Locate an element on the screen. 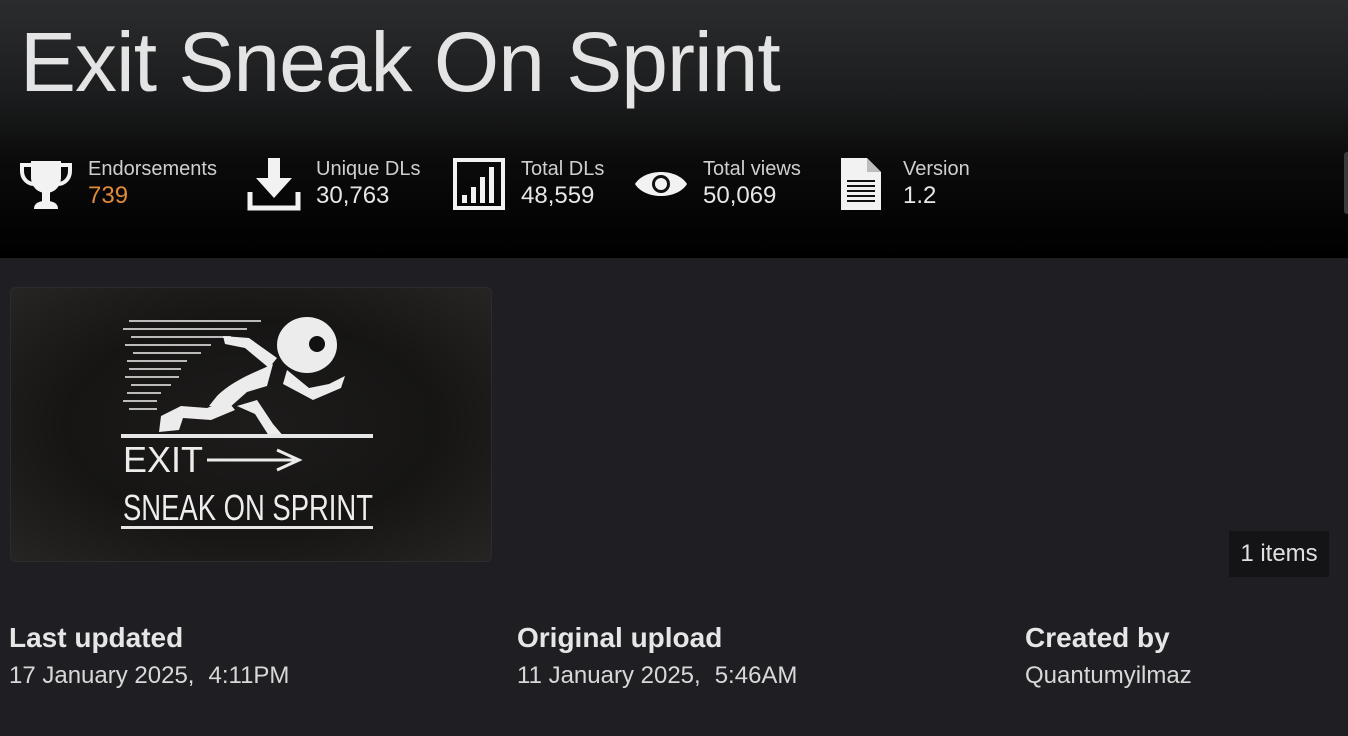 The height and width of the screenshot is (736, 1348). gallery-thumbnail: EXIT SNEAK ON SPRINT is located at coordinates (251, 424).